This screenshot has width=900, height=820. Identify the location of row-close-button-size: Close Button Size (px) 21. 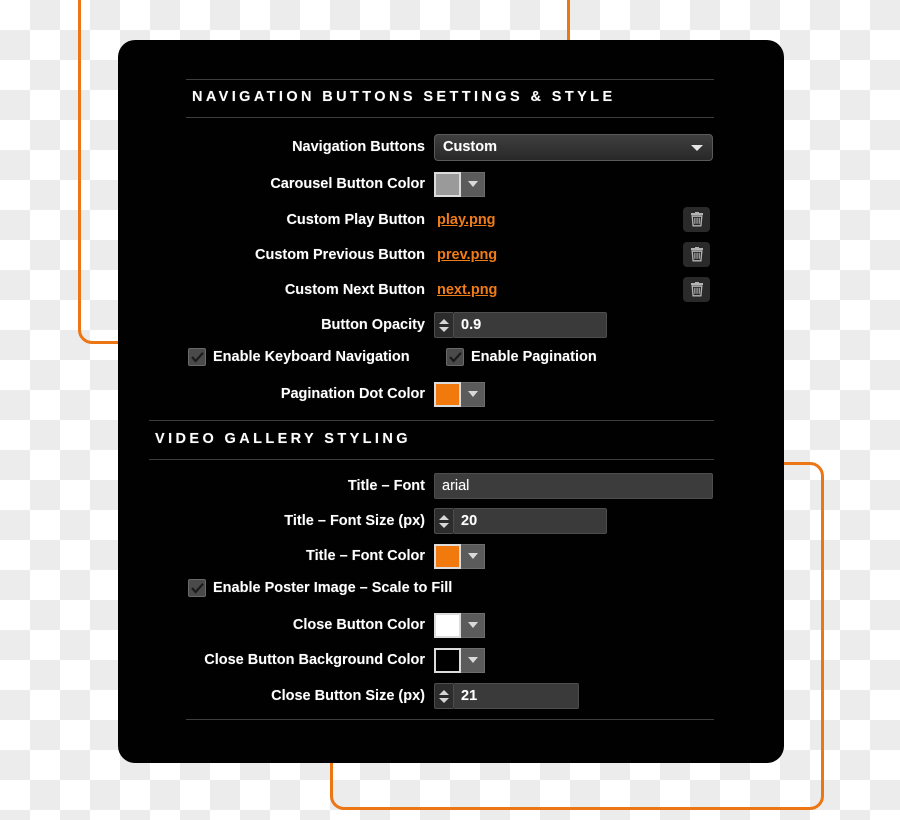
(438, 696).